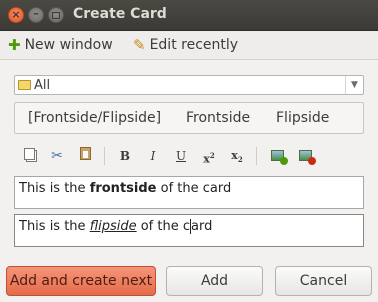 This screenshot has width=378, height=302. I want to click on flipside-text-suffix-b: ard, so click(202, 226).